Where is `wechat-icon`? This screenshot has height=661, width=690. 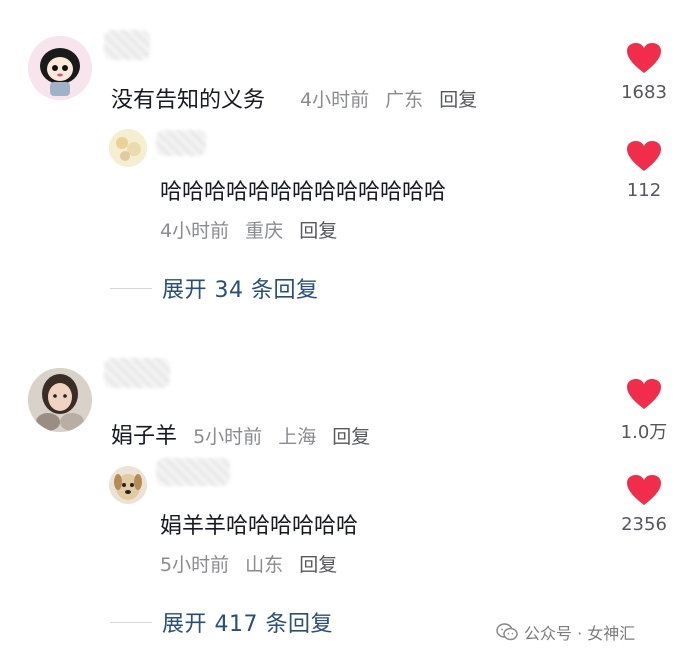
wechat-icon is located at coordinates (507, 632).